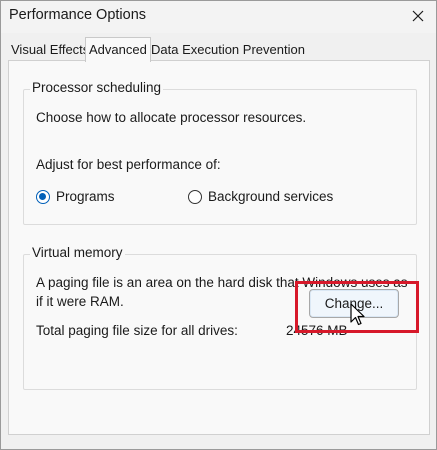 The width and height of the screenshot is (437, 450). I want to click on tab-data-execution-prevention: Data Execution Prevention, so click(228, 50).